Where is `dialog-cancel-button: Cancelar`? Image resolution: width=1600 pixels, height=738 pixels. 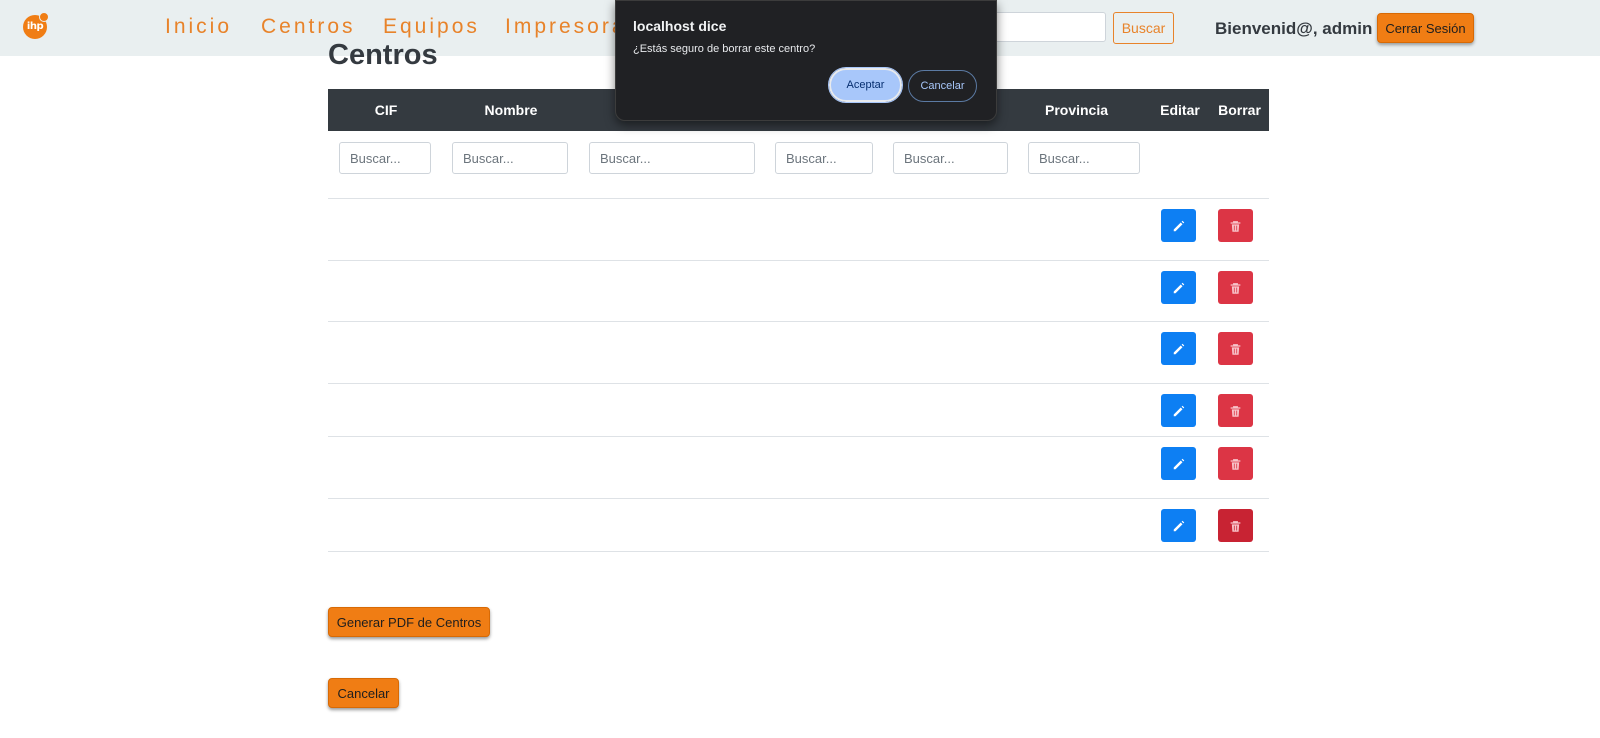
dialog-cancel-button: Cancelar is located at coordinates (942, 86).